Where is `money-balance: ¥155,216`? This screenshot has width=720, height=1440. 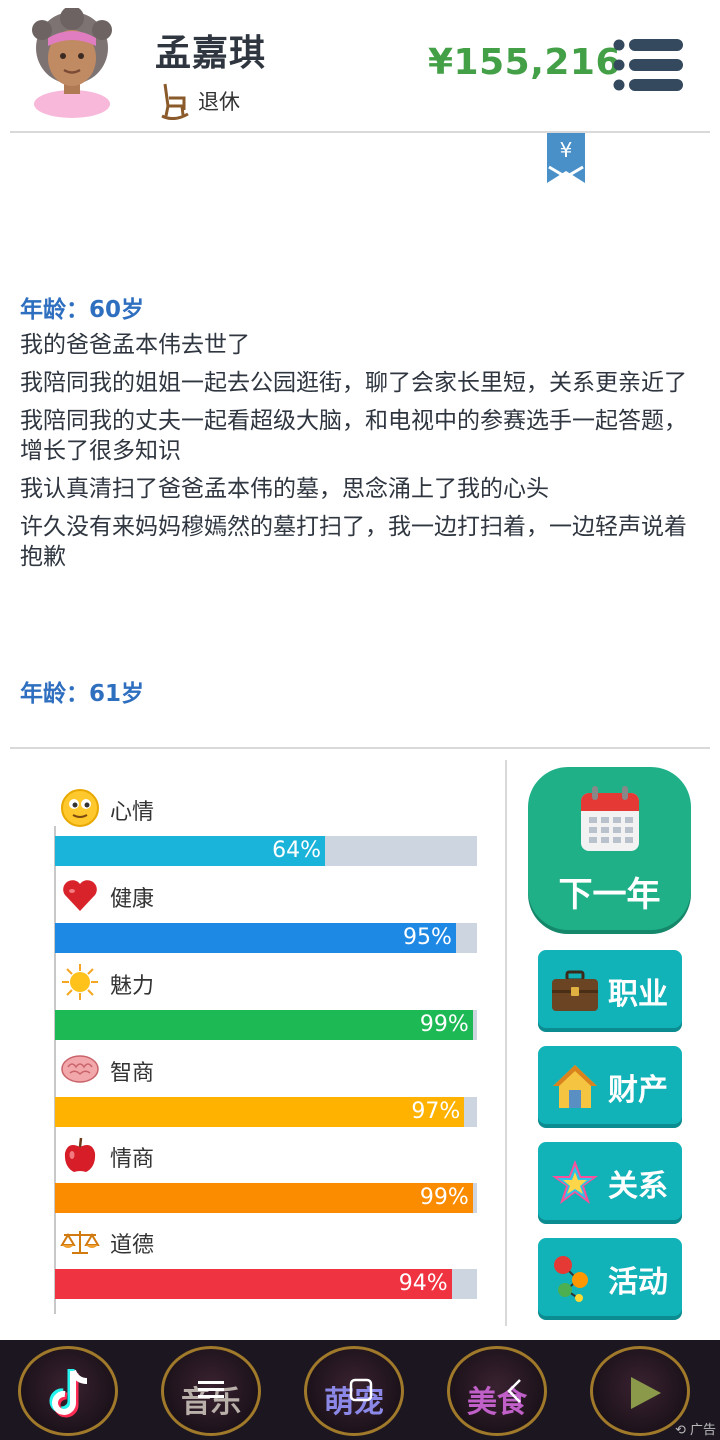
money-balance: ¥155,216 is located at coordinates (525, 62).